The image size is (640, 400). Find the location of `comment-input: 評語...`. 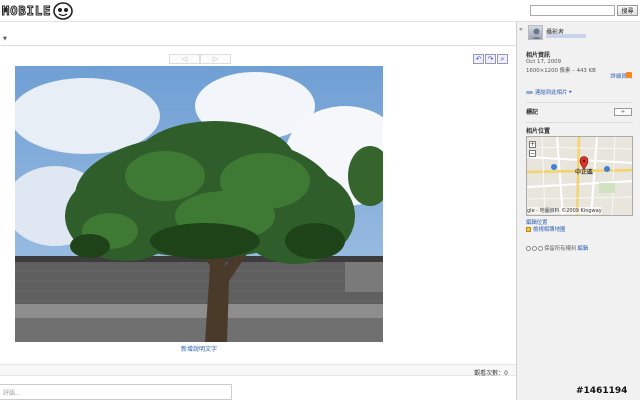

comment-input: 評語... is located at coordinates (116, 392).